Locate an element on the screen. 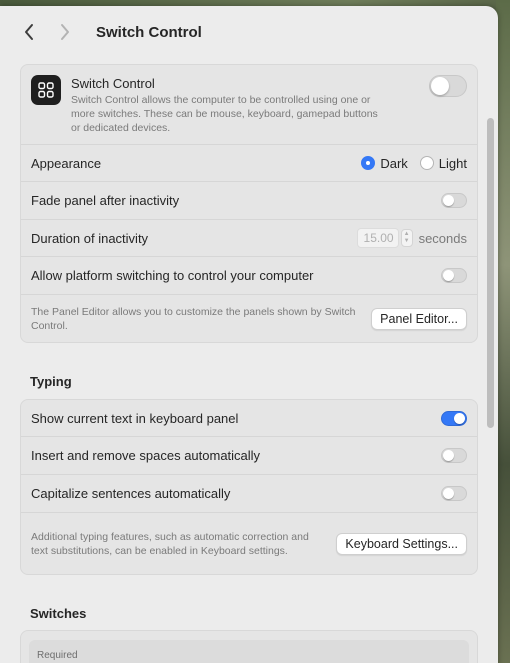 The image size is (510, 663). chevron-left-icon is located at coordinates (29, 32).